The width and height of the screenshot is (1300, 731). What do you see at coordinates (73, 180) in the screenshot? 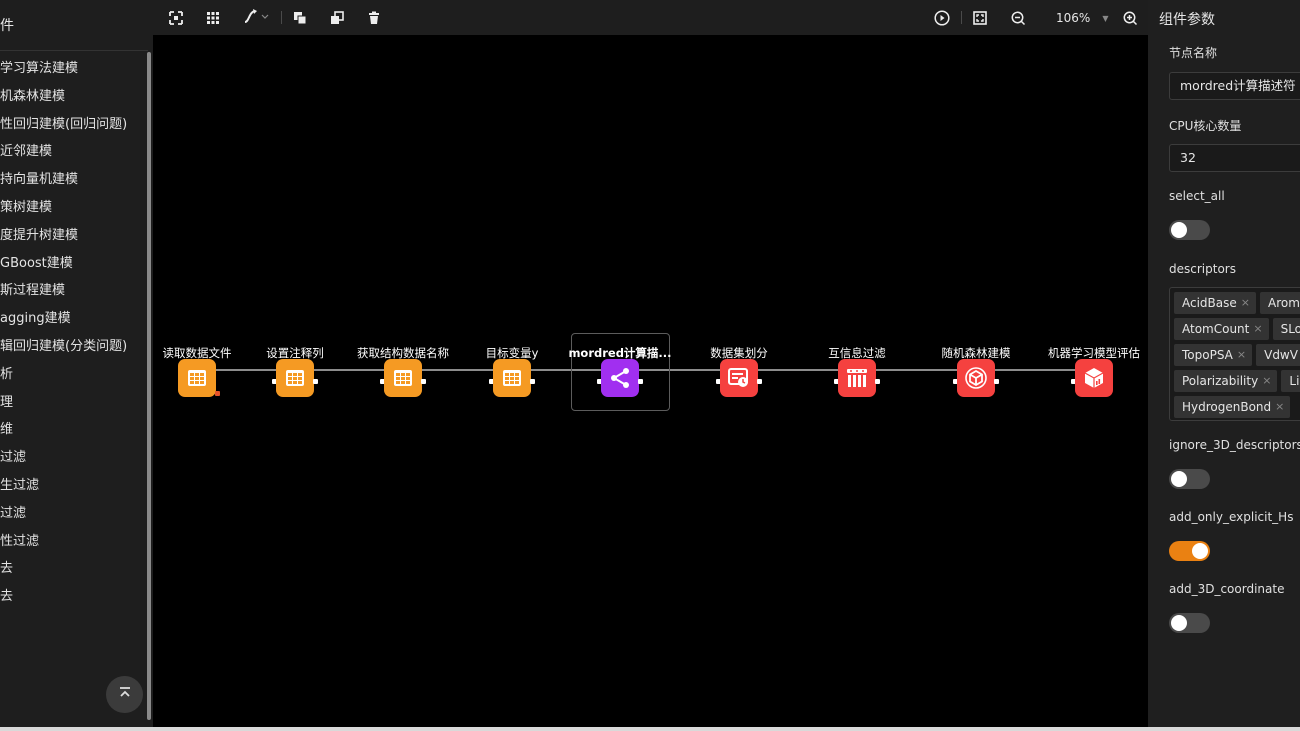
I see `component-item: 持向量机建模` at bounding box center [73, 180].